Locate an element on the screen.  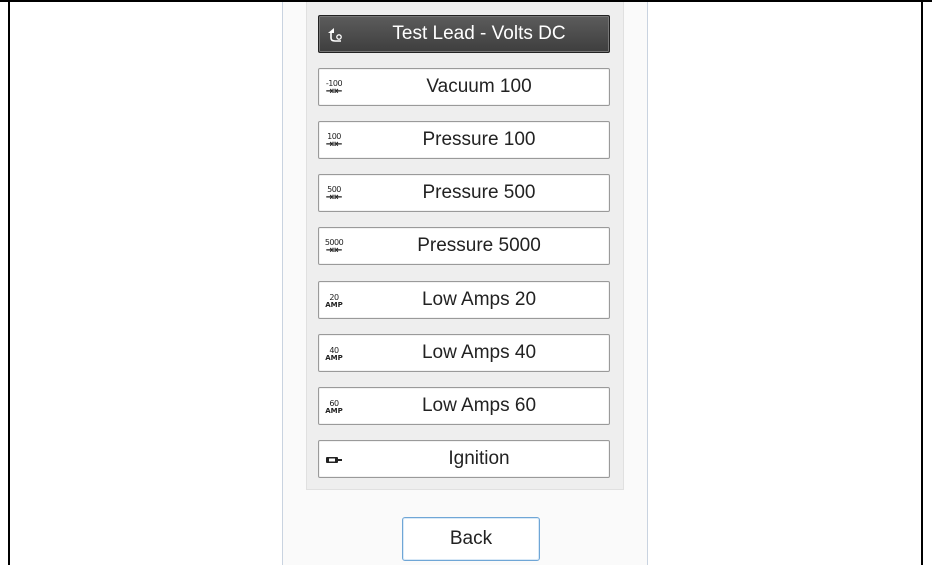
low-amps-40-icon: 40 AMP is located at coordinates (334, 354).